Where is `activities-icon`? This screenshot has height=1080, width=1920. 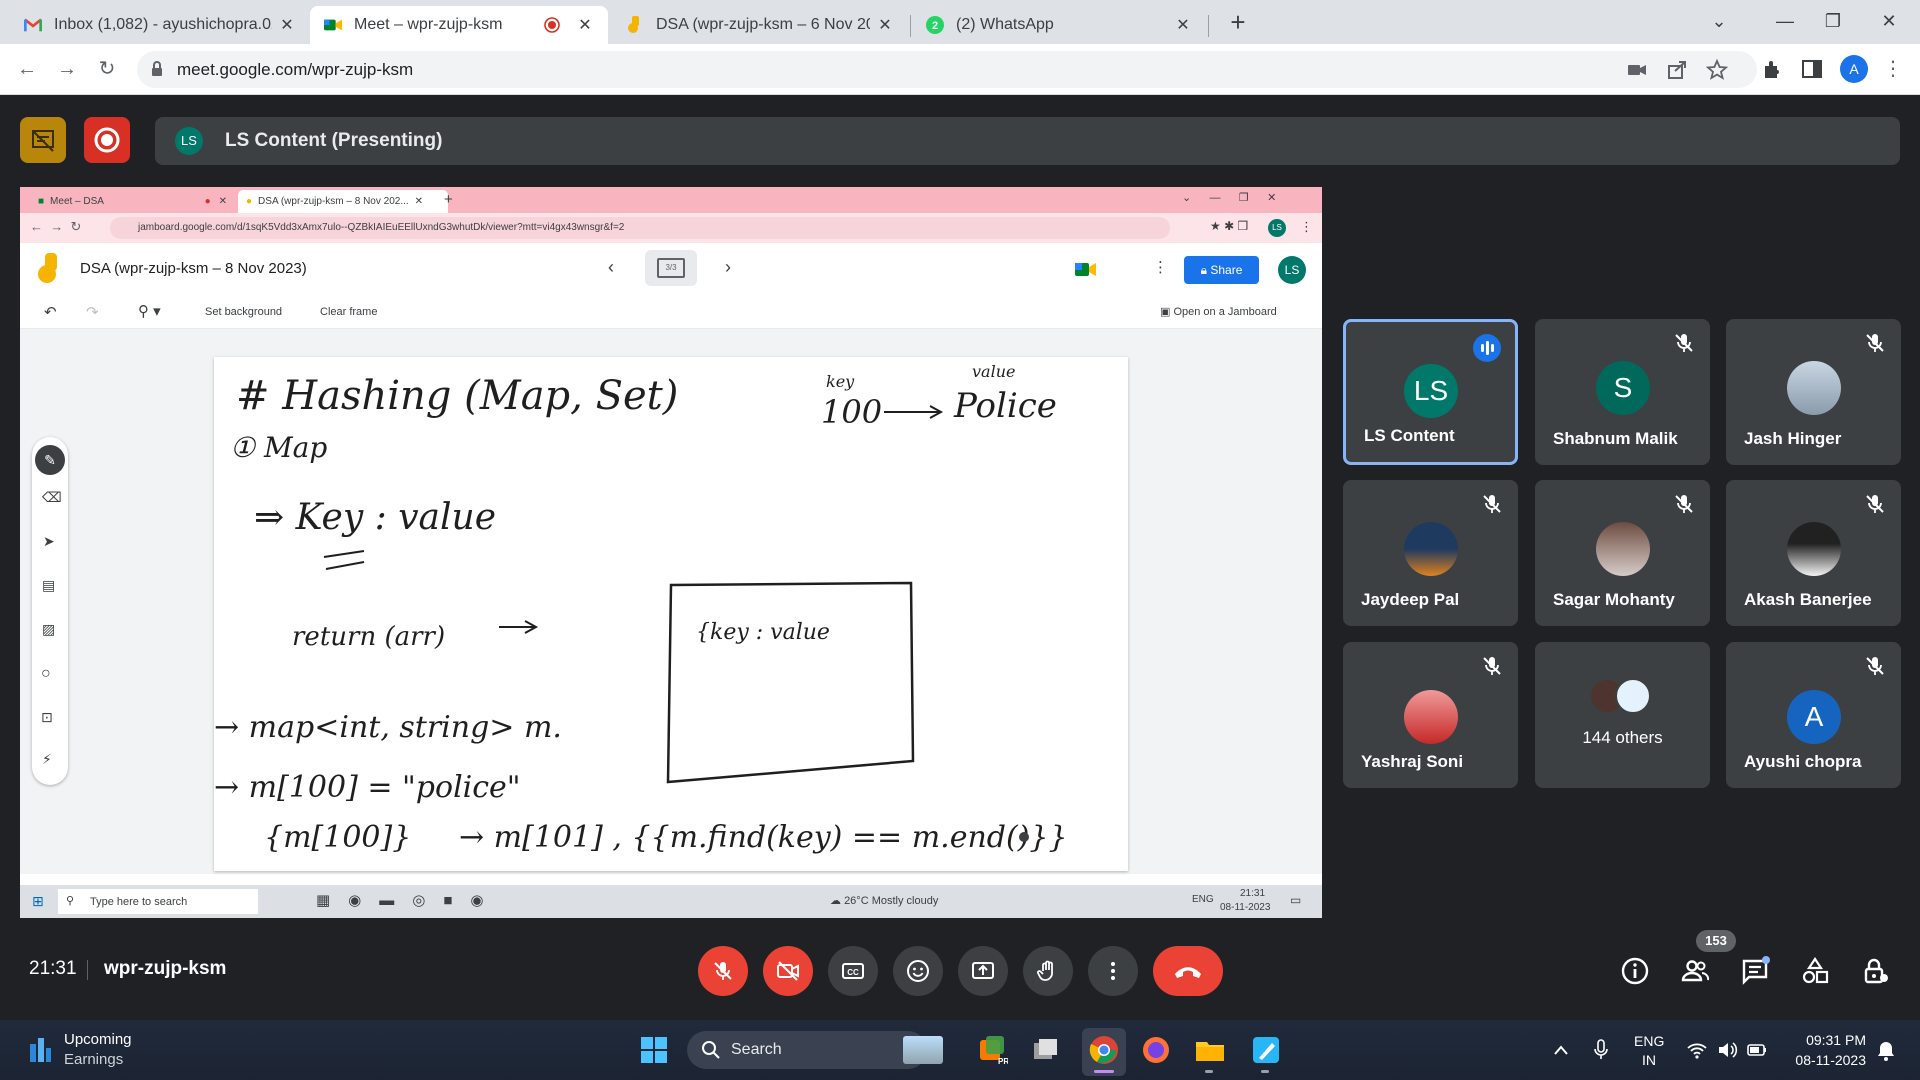
activities-icon is located at coordinates (1815, 971).